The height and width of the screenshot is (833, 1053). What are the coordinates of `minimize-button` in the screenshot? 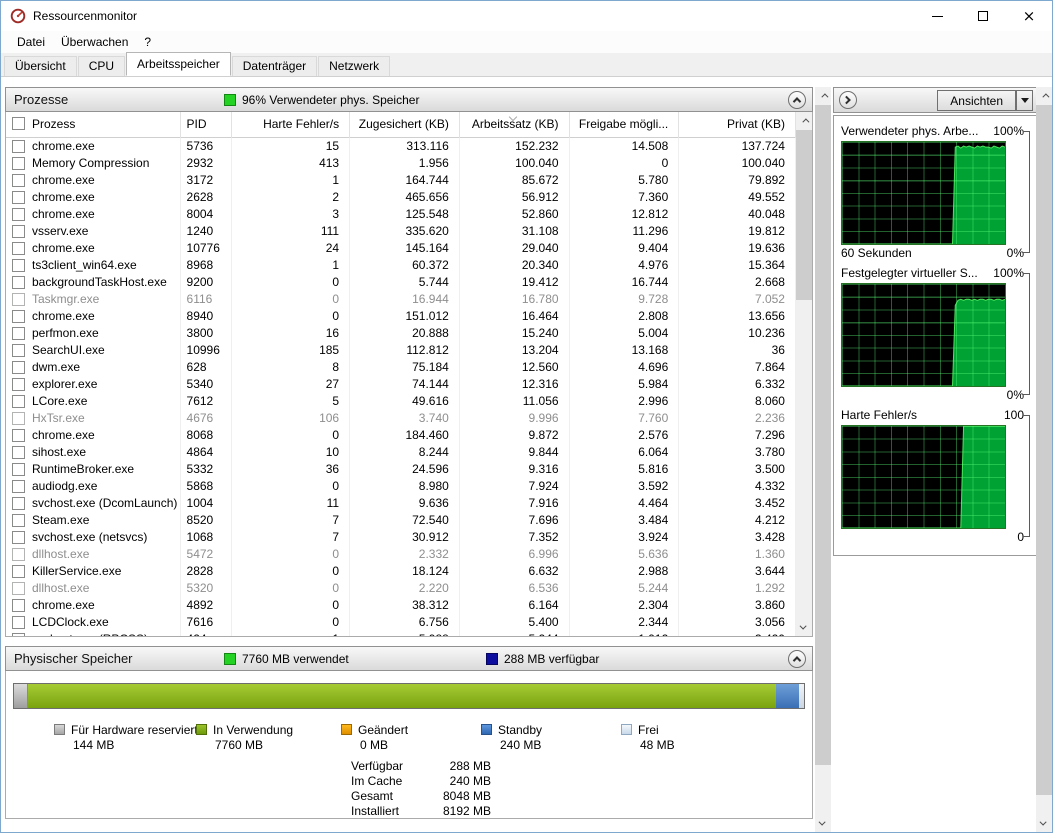 It's located at (937, 16).